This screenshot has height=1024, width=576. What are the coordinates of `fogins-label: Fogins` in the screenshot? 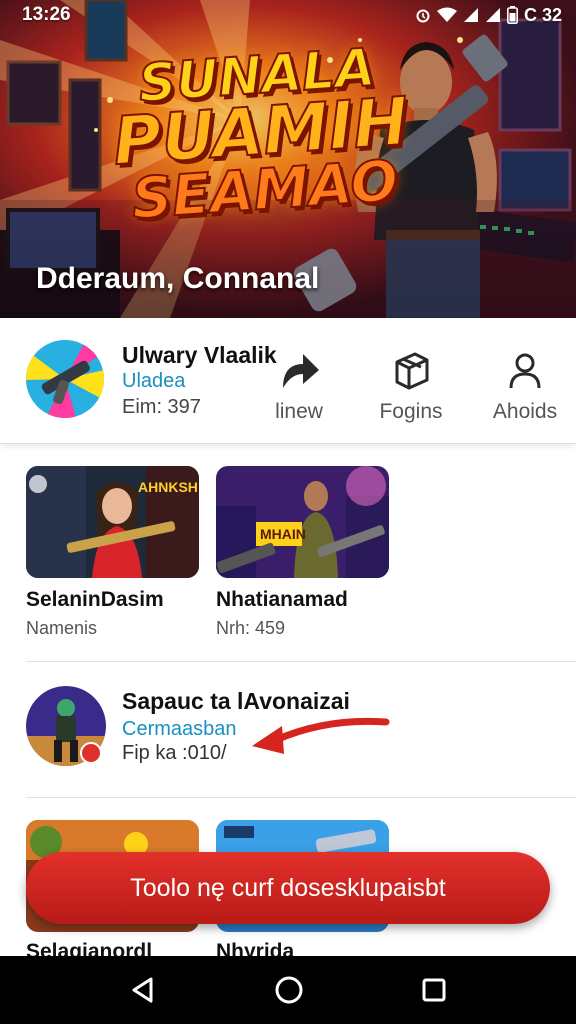 It's located at (411, 411).